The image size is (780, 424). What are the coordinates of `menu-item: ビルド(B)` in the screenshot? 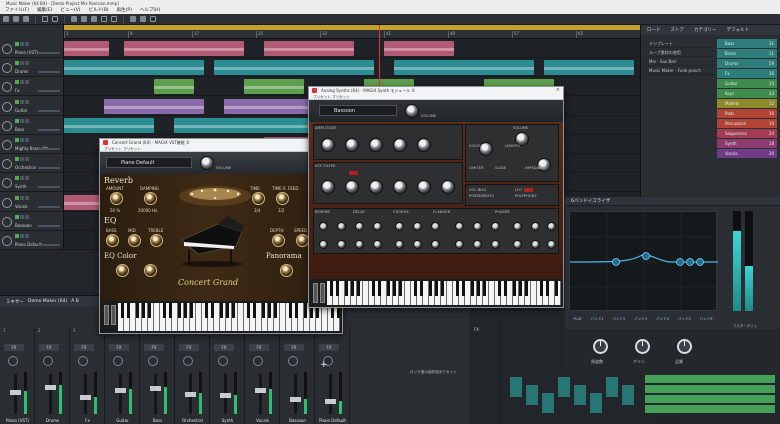 It's located at (99, 10).